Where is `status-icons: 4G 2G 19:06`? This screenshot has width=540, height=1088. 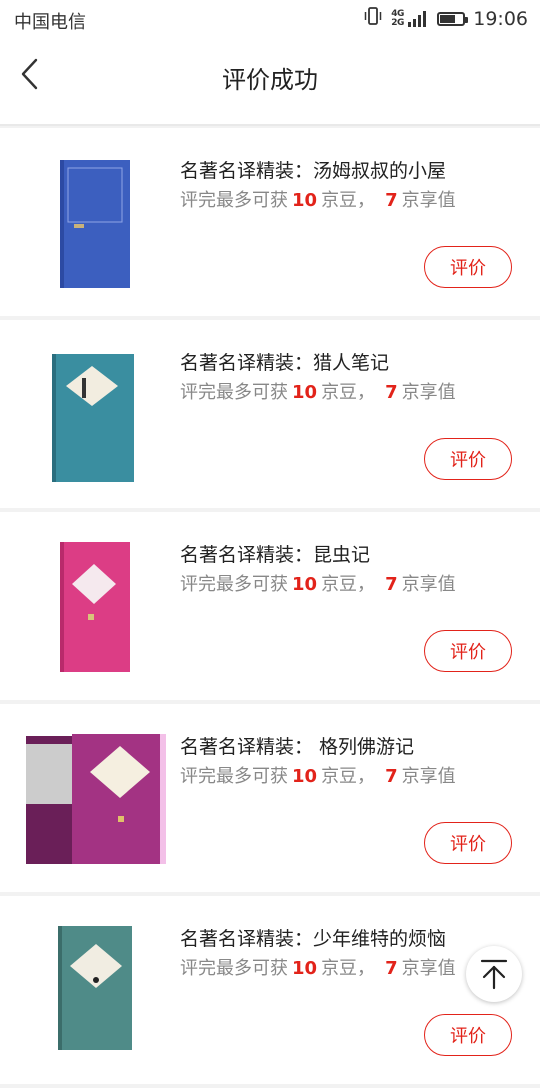 status-icons: 4G 2G 19:06 is located at coordinates (445, 18).